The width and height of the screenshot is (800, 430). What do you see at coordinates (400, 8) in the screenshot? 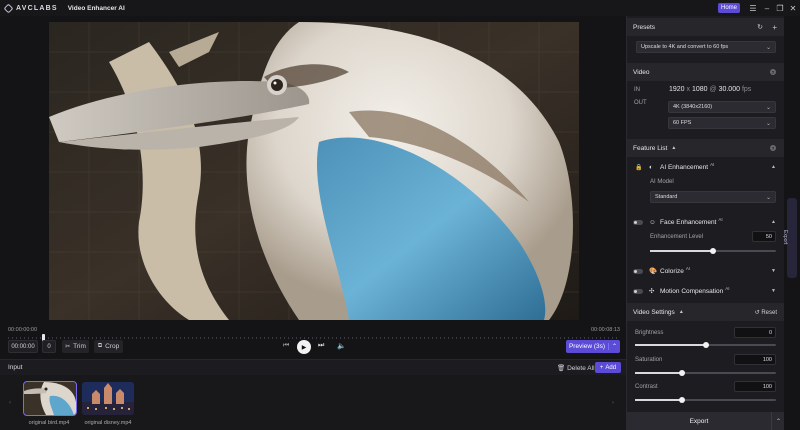
I see `title-bar: AVCLABS Video Enhancer AI Home ☰ – ❐ ✕` at bounding box center [400, 8].